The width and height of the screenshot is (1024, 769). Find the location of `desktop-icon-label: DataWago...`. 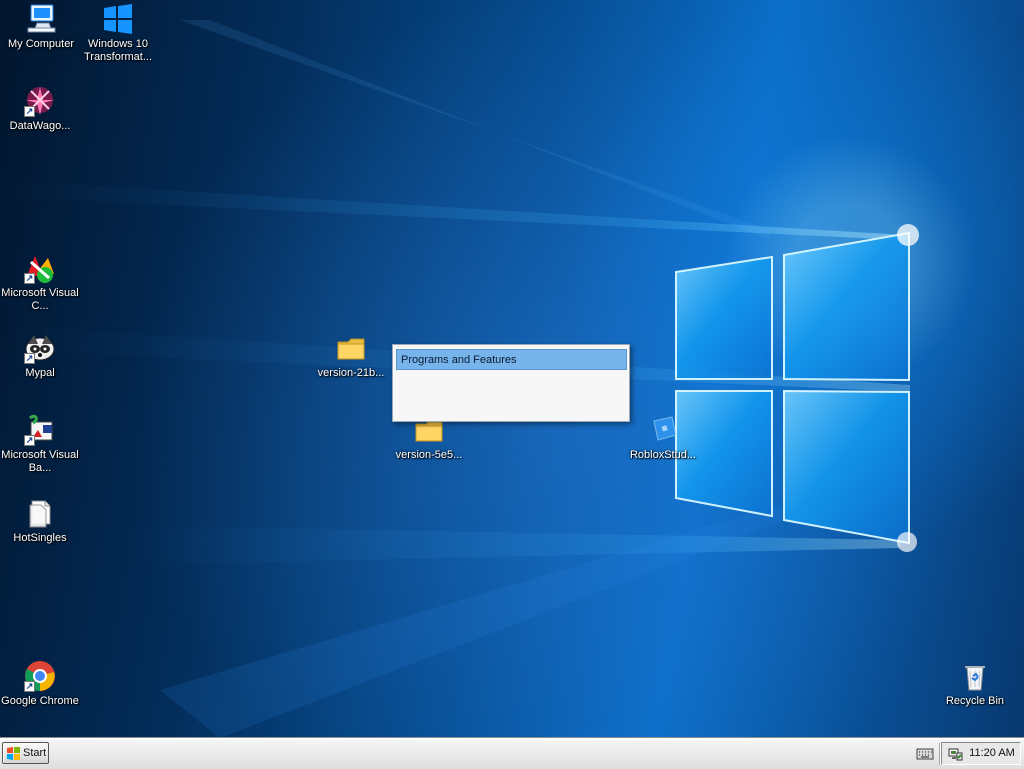

desktop-icon-label: DataWago... is located at coordinates (40, 126).